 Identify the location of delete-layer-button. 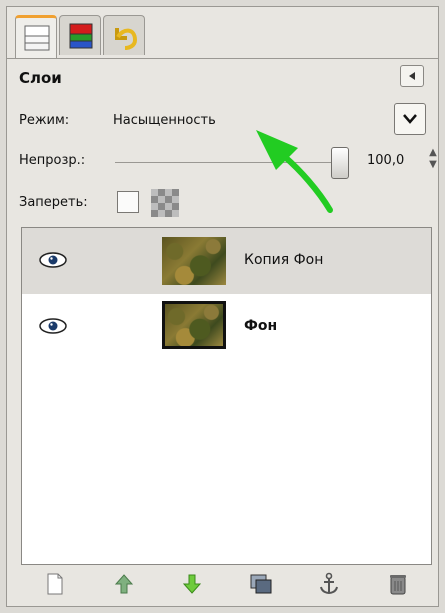
(398, 584).